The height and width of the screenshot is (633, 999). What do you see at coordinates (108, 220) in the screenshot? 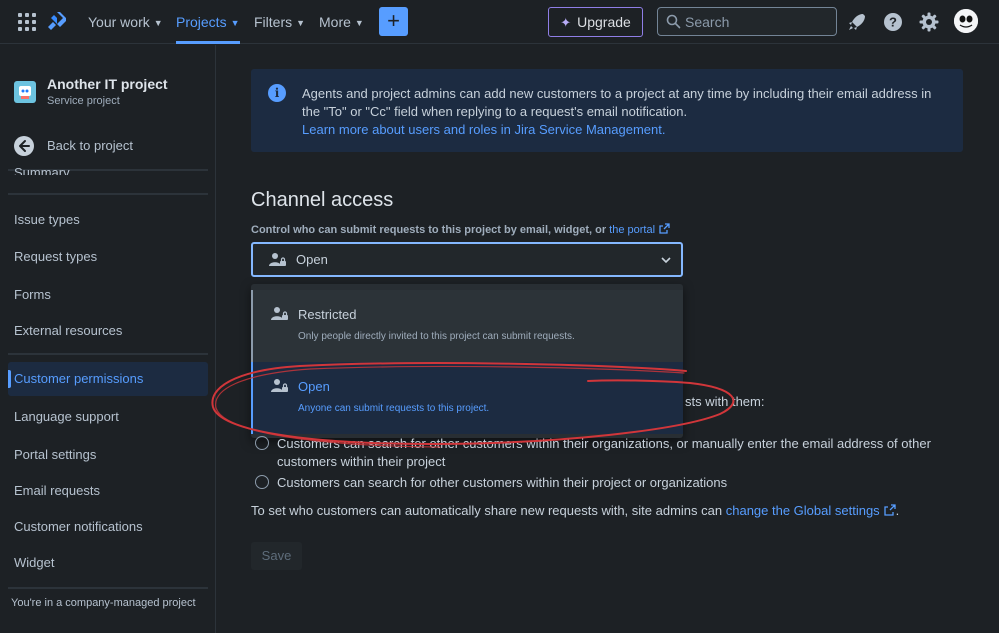
I see `sidebar-item-issue-types: Issue types` at bounding box center [108, 220].